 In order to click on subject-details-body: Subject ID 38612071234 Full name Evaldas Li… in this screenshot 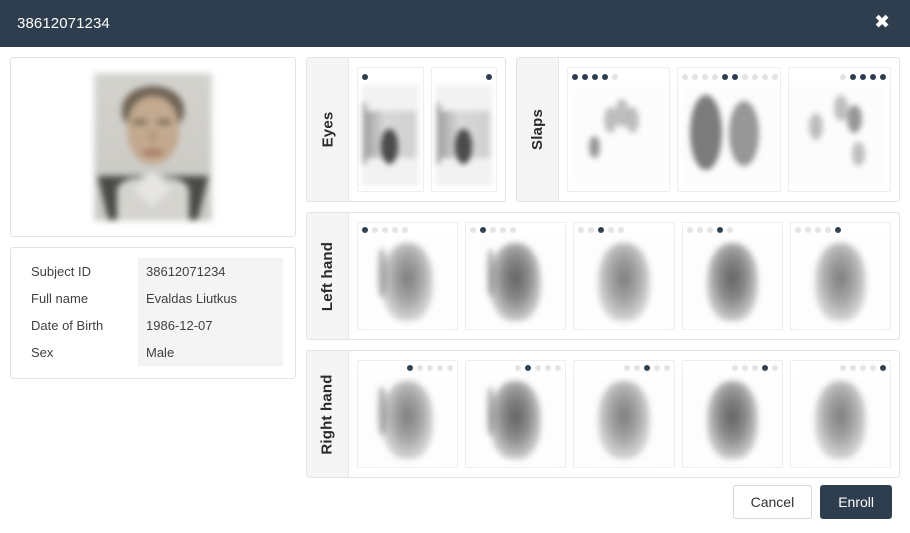, I will do `click(153, 312)`.